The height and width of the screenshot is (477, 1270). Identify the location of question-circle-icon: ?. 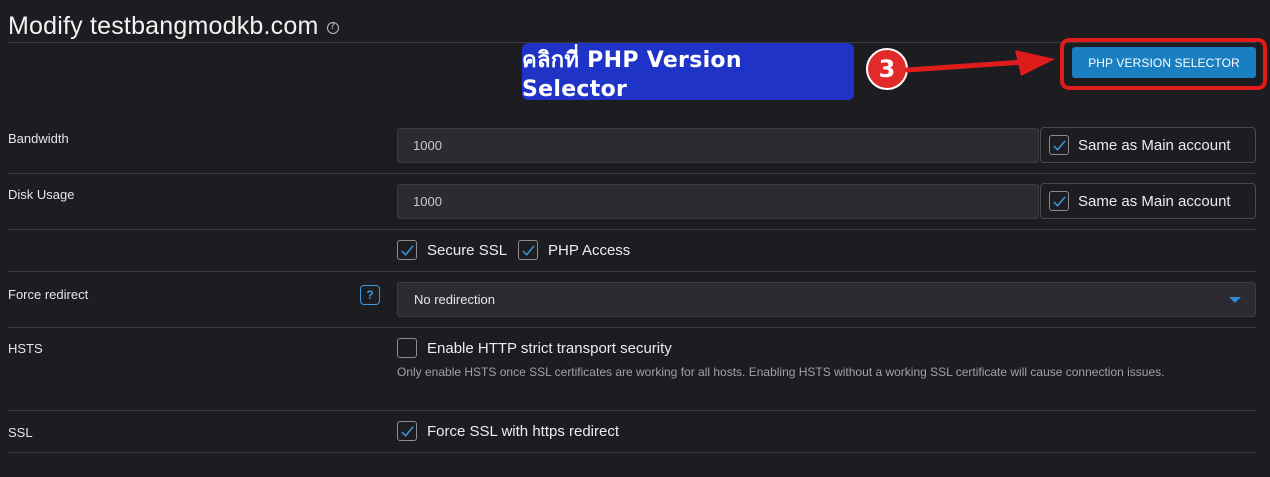
(332, 28).